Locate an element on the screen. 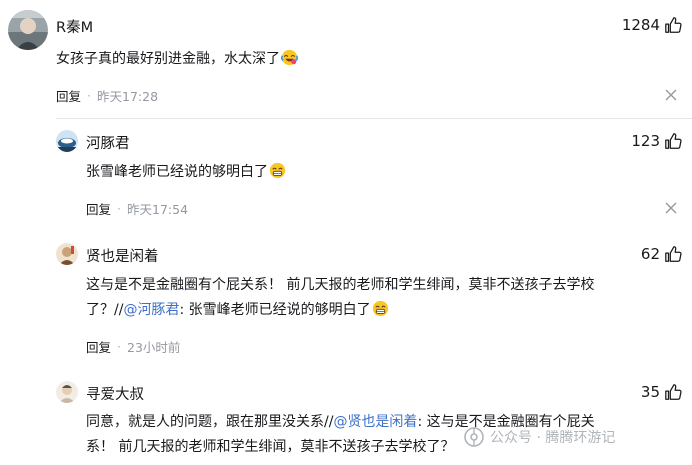  comment-text: 女孩子真的最好别进金融，水太深了 is located at coordinates (177, 59).